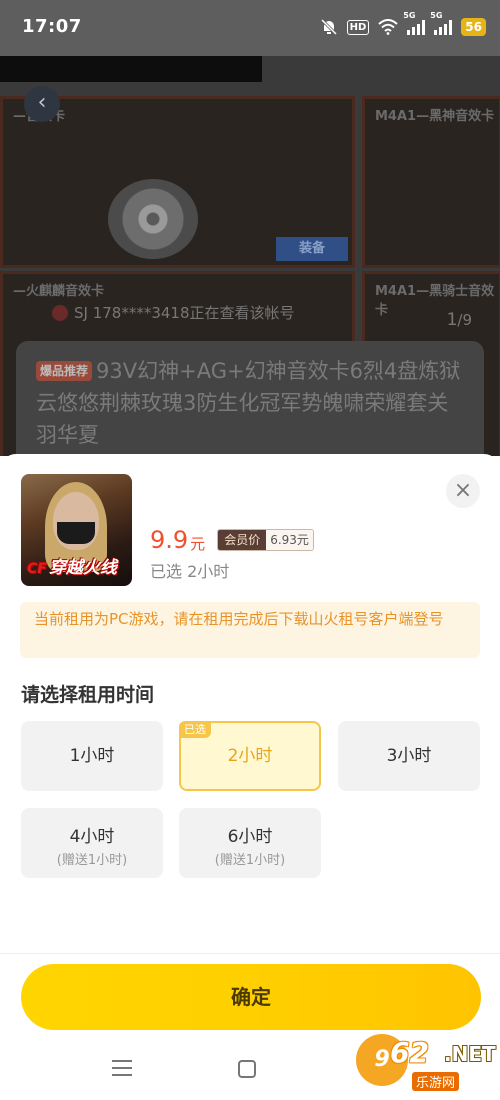 This screenshot has width=500, height=1100. What do you see at coordinates (289, 540) in the screenshot?
I see `member-price-value: 6.93元` at bounding box center [289, 540].